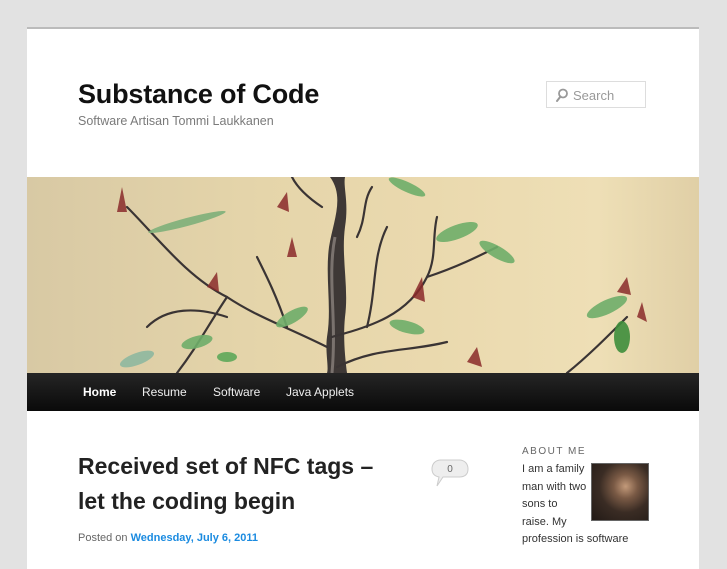 The image size is (727, 569). Describe the element at coordinates (99, 392) in the screenshot. I see `nav-item-home: Home` at that location.